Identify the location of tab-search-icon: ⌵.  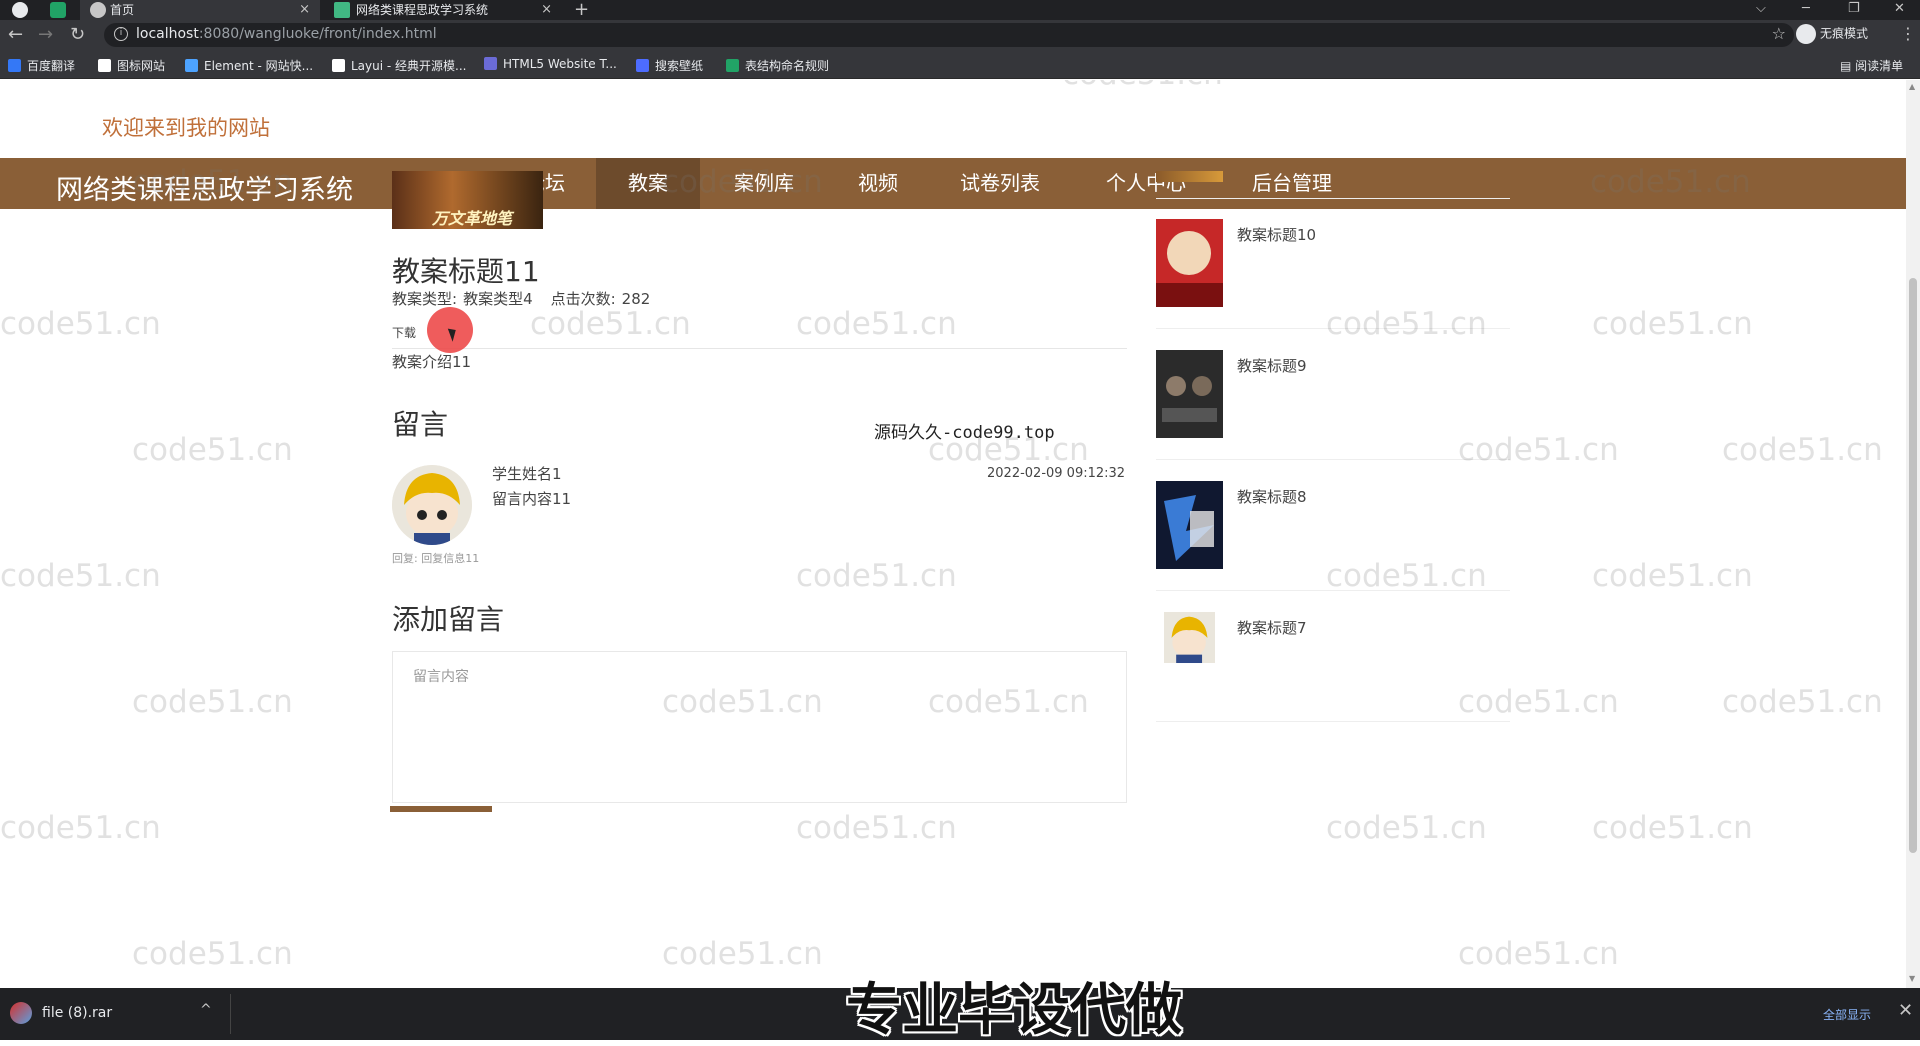
(1761, 9).